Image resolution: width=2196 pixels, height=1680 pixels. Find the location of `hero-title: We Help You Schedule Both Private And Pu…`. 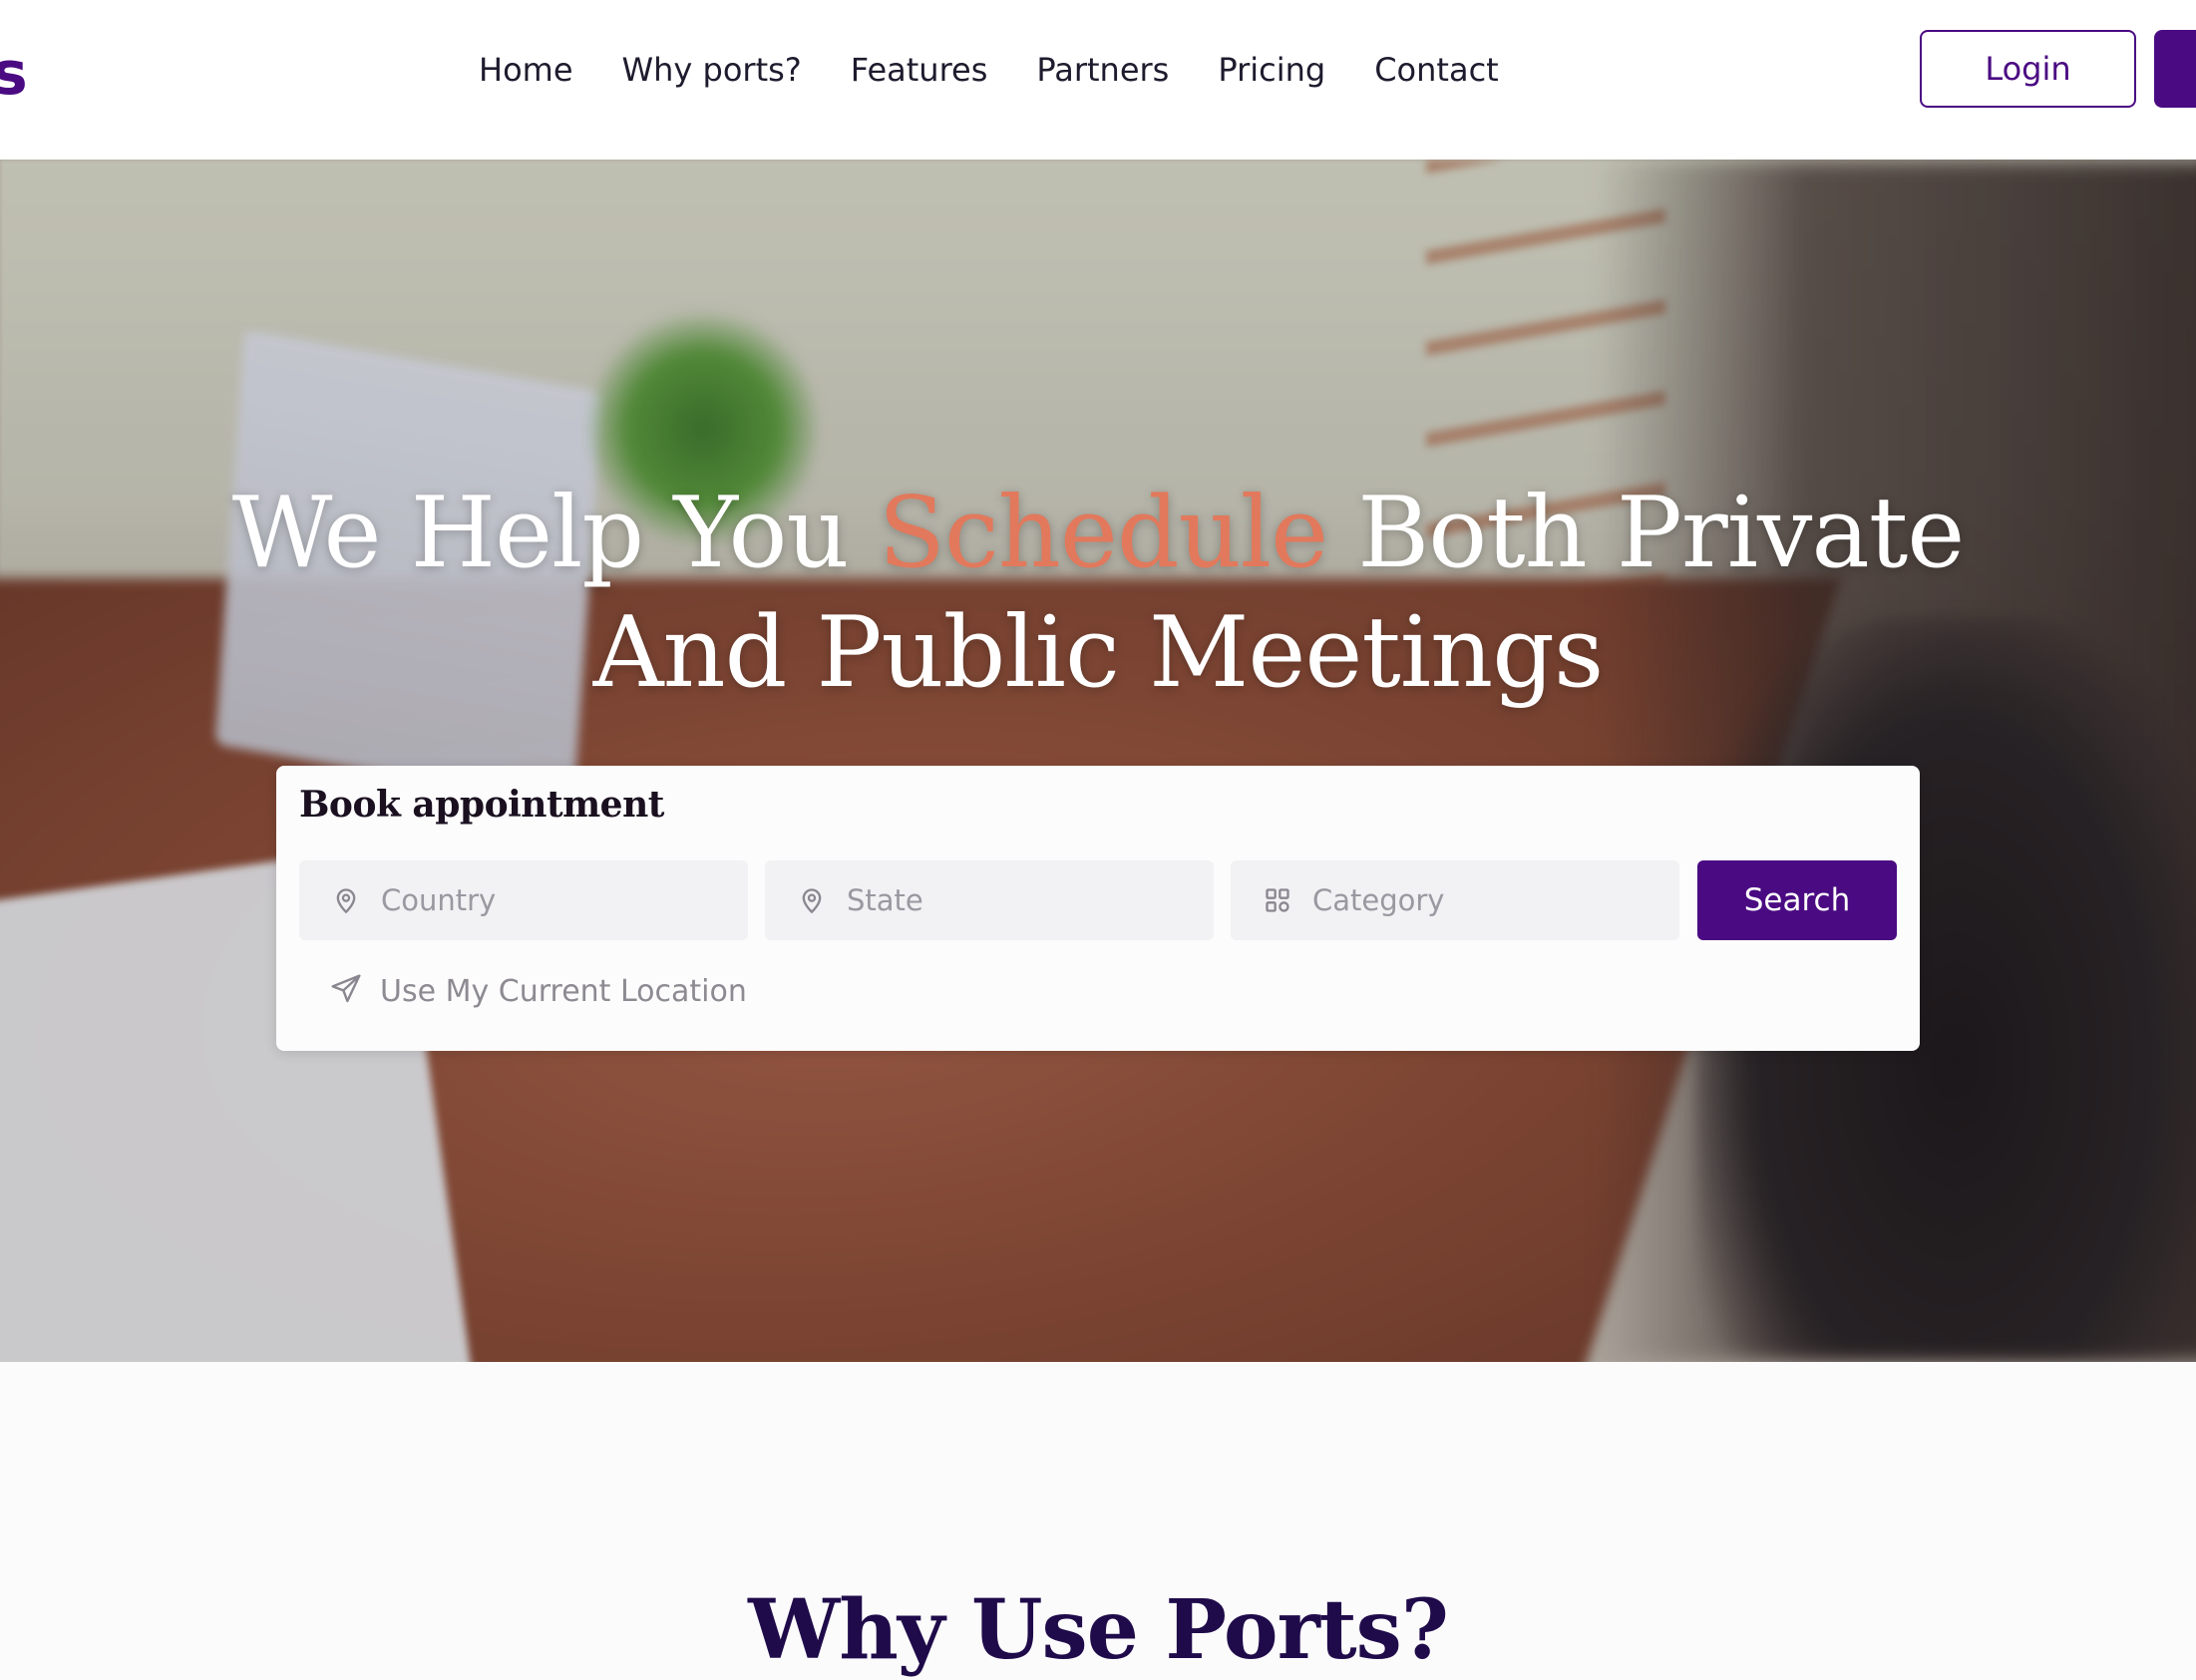

hero-title: We Help You Schedule Both Private And Pu… is located at coordinates (1098, 593).